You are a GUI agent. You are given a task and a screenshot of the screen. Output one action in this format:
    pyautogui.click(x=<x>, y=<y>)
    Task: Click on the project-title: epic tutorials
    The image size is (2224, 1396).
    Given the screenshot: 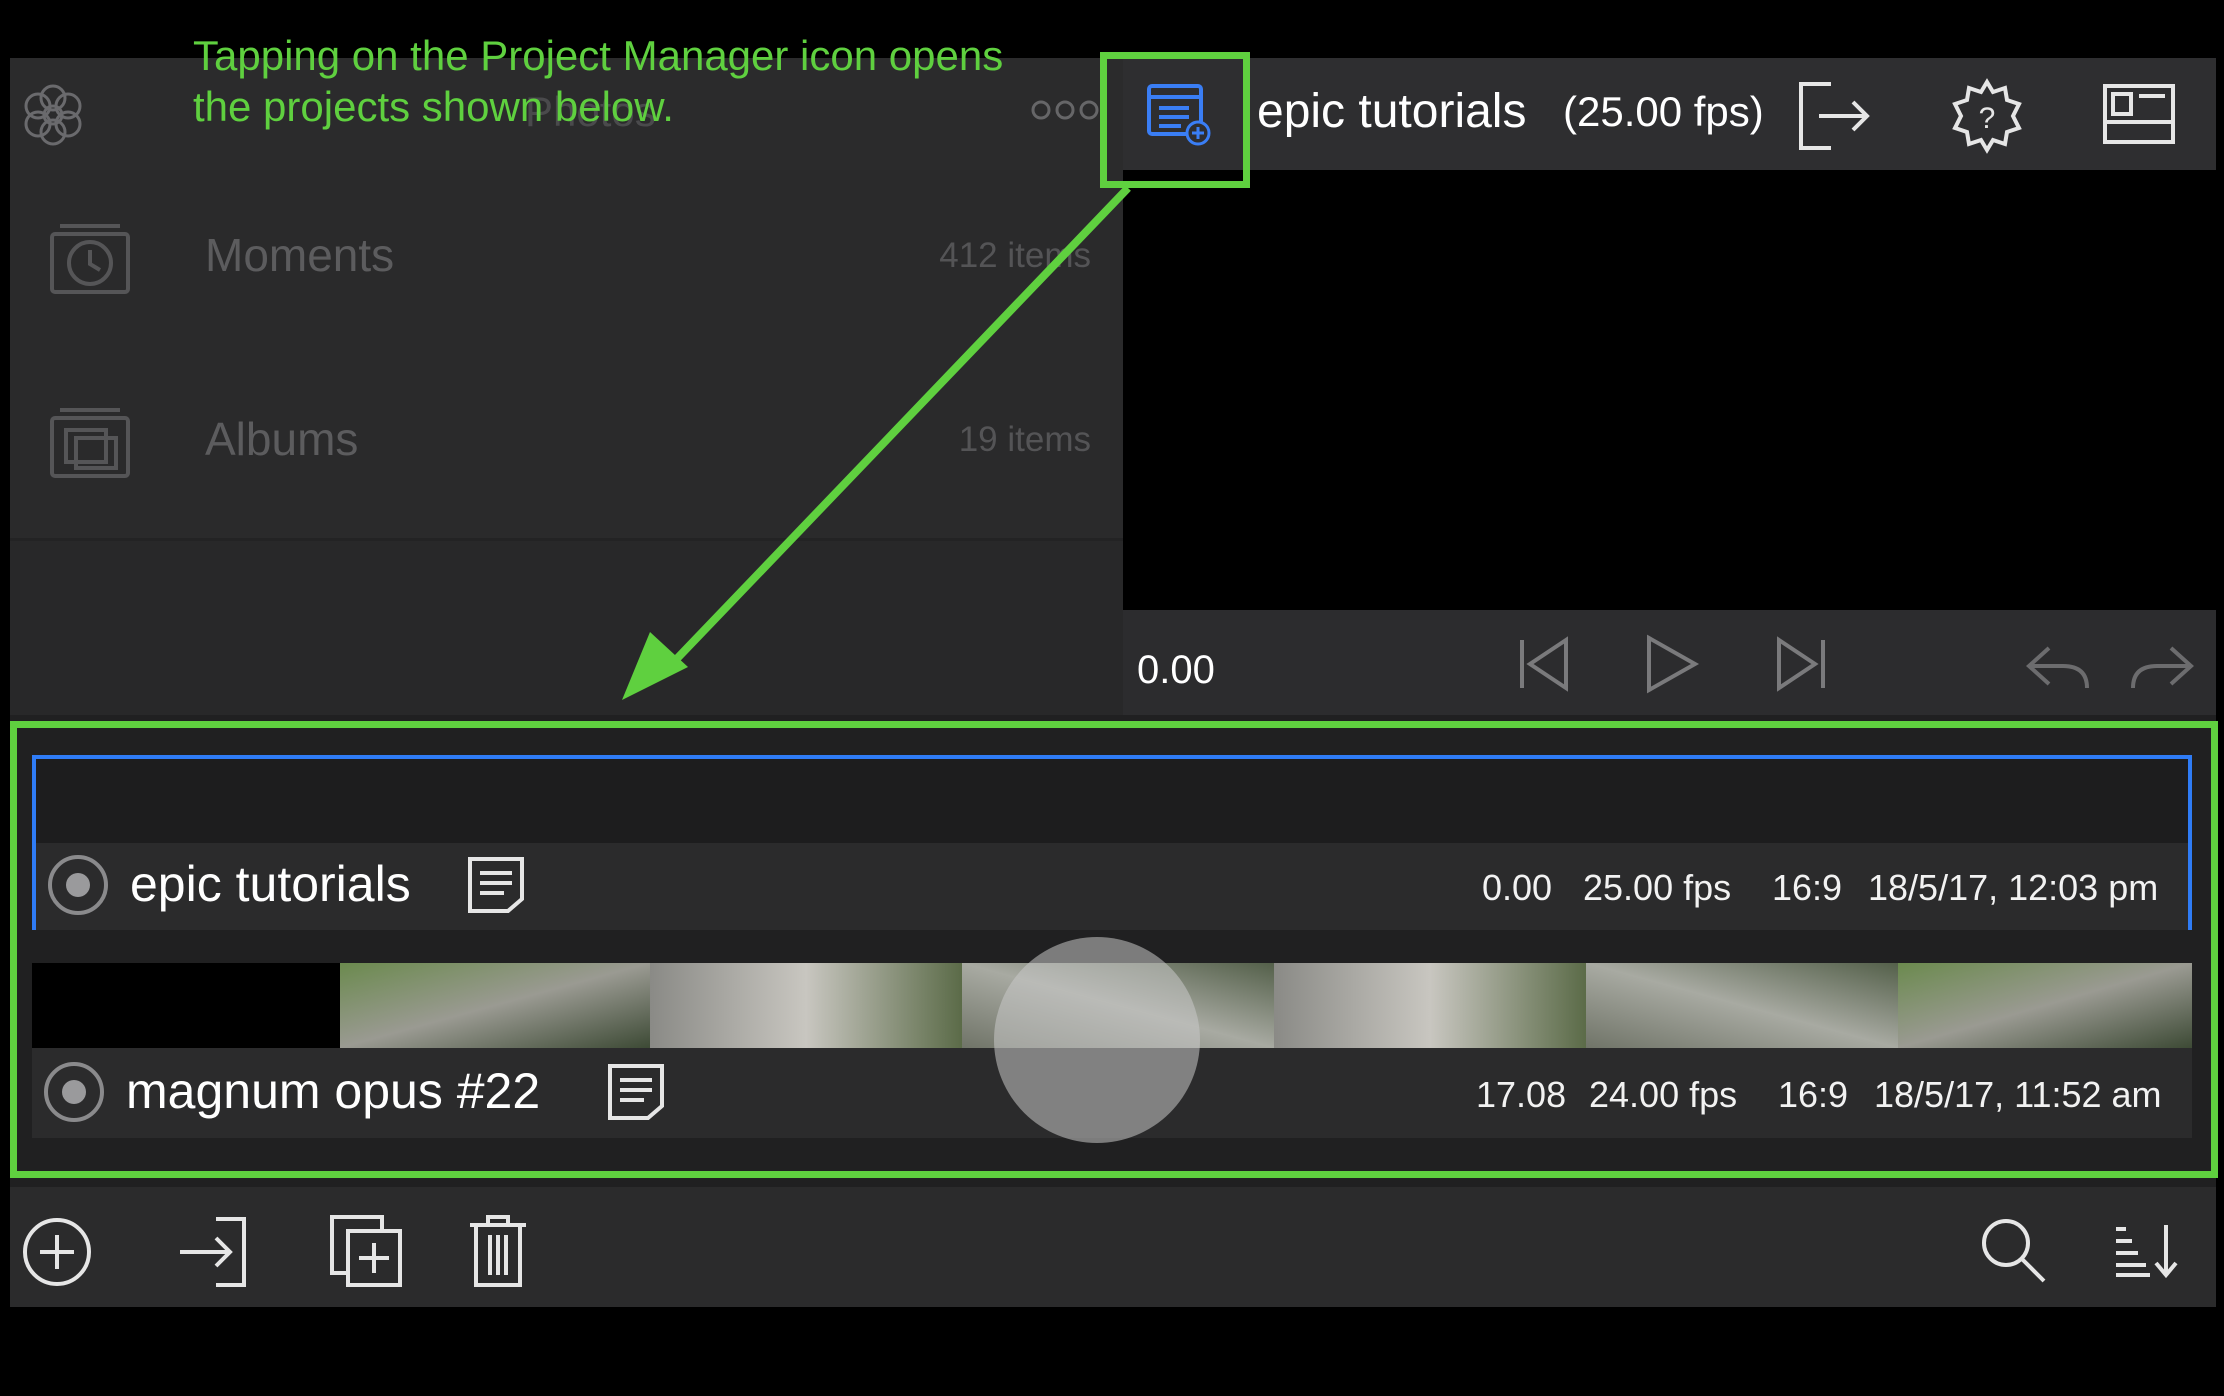 What is the action you would take?
    pyautogui.click(x=1392, y=111)
    